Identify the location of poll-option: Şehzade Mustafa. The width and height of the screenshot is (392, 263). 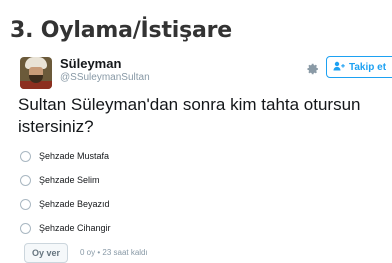
(120, 156).